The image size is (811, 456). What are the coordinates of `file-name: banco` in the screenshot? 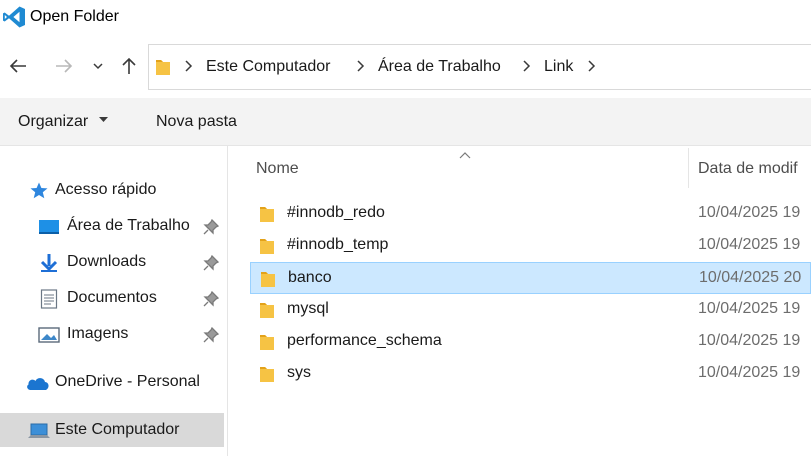 It's located at (310, 277).